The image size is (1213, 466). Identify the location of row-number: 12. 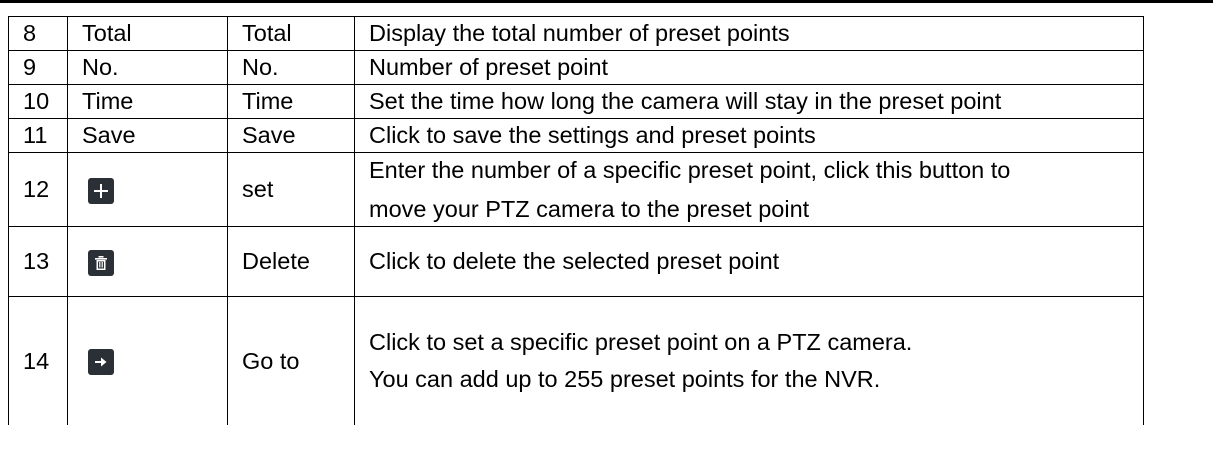
(38, 189).